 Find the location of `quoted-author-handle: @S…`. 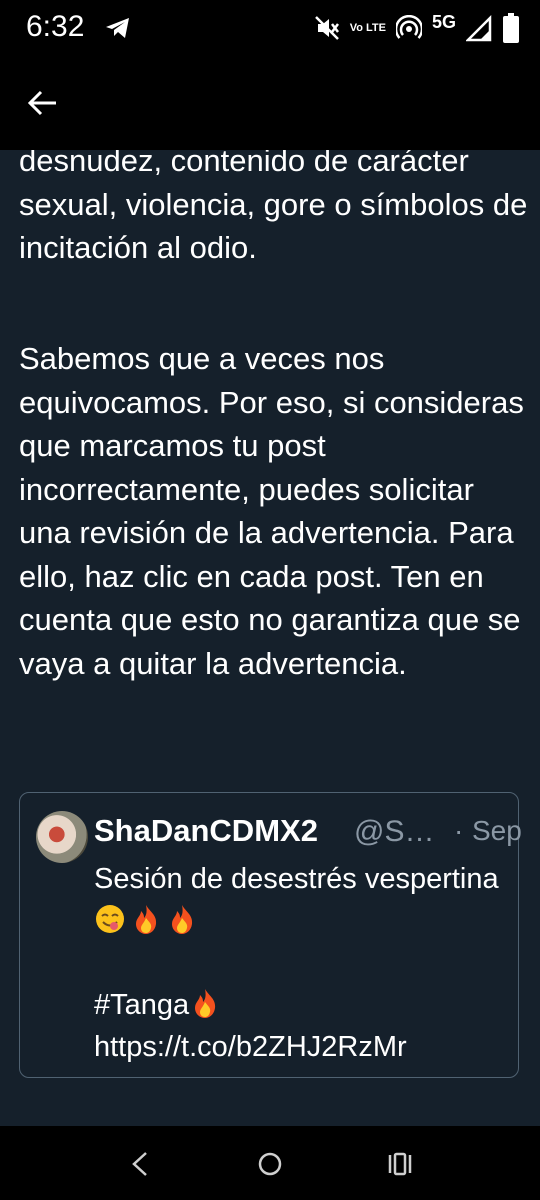

quoted-author-handle: @S… is located at coordinates (394, 831).